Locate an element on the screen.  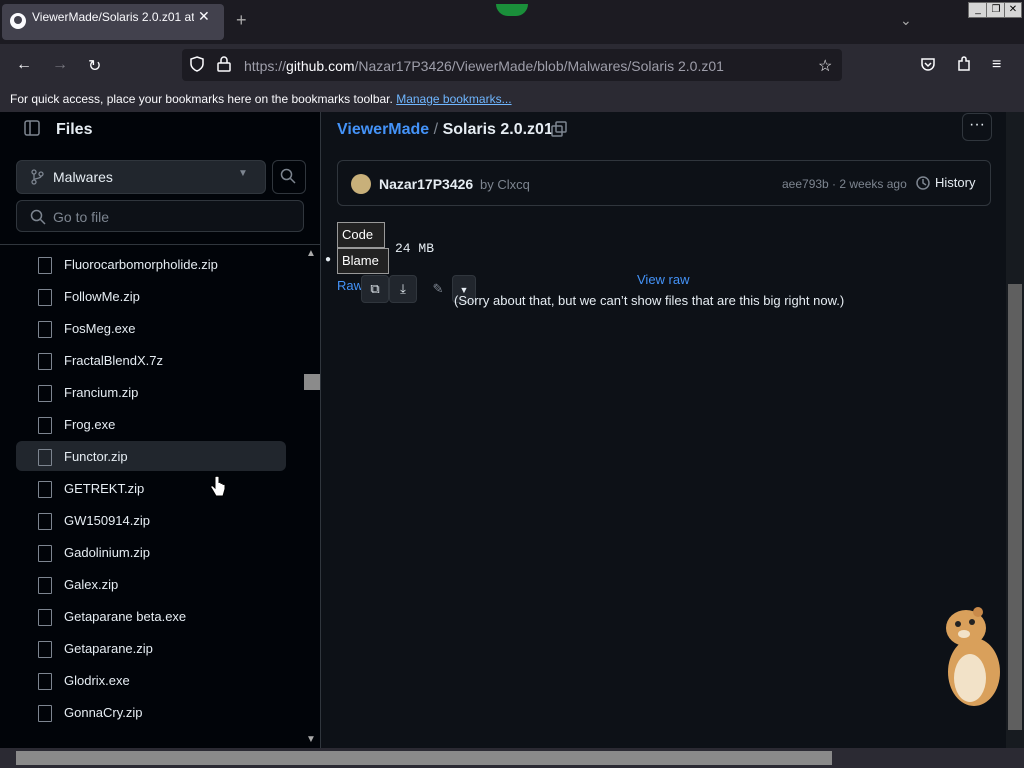
files-title: Files is located at coordinates (74, 129).